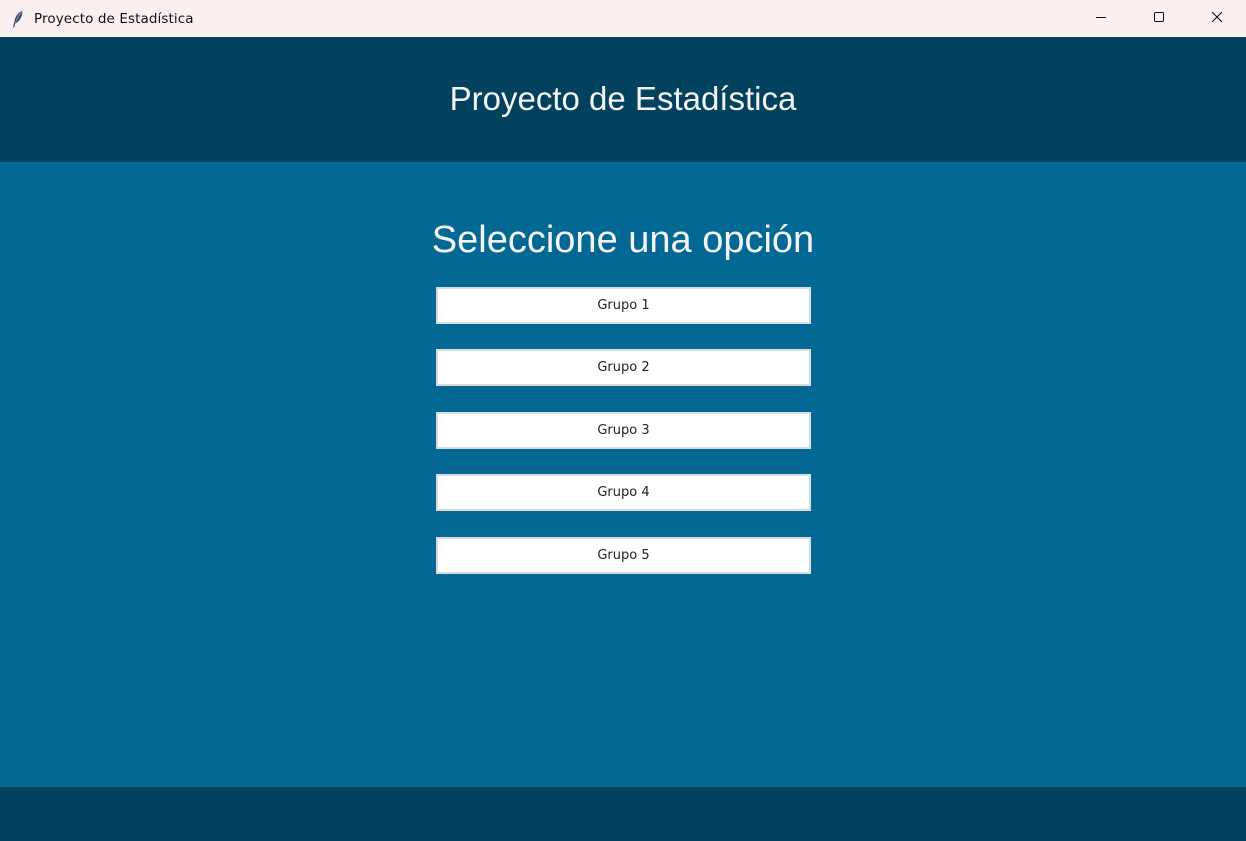 Image resolution: width=1246 pixels, height=841 pixels. What do you see at coordinates (18, 19) in the screenshot?
I see `feather-icon` at bounding box center [18, 19].